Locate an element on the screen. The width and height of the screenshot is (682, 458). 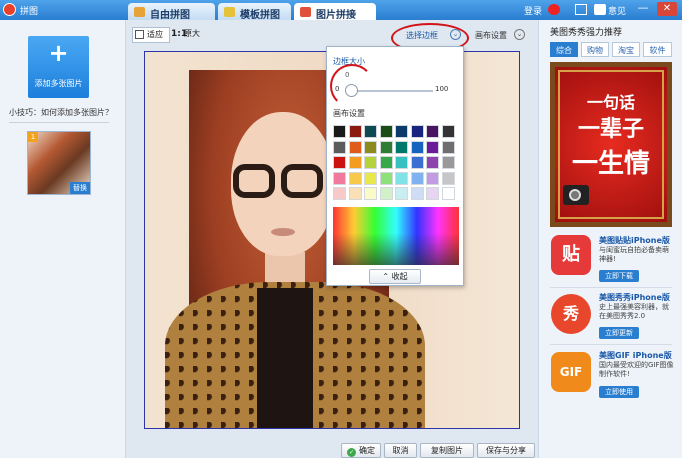
photo-shirt is located at coordinates (285, 358).